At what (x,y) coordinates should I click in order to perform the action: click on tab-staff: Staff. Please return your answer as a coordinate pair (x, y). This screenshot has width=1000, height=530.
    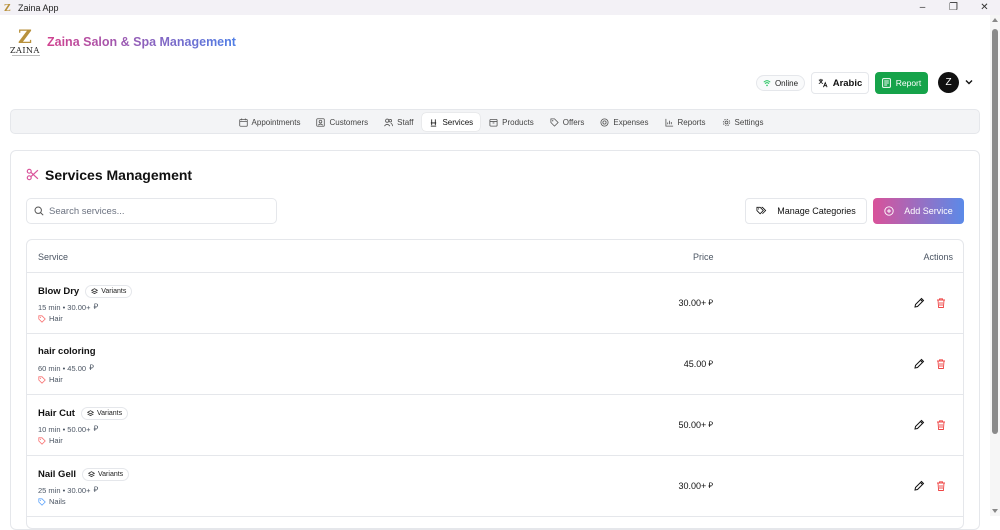
    Looking at the image, I should click on (398, 122).